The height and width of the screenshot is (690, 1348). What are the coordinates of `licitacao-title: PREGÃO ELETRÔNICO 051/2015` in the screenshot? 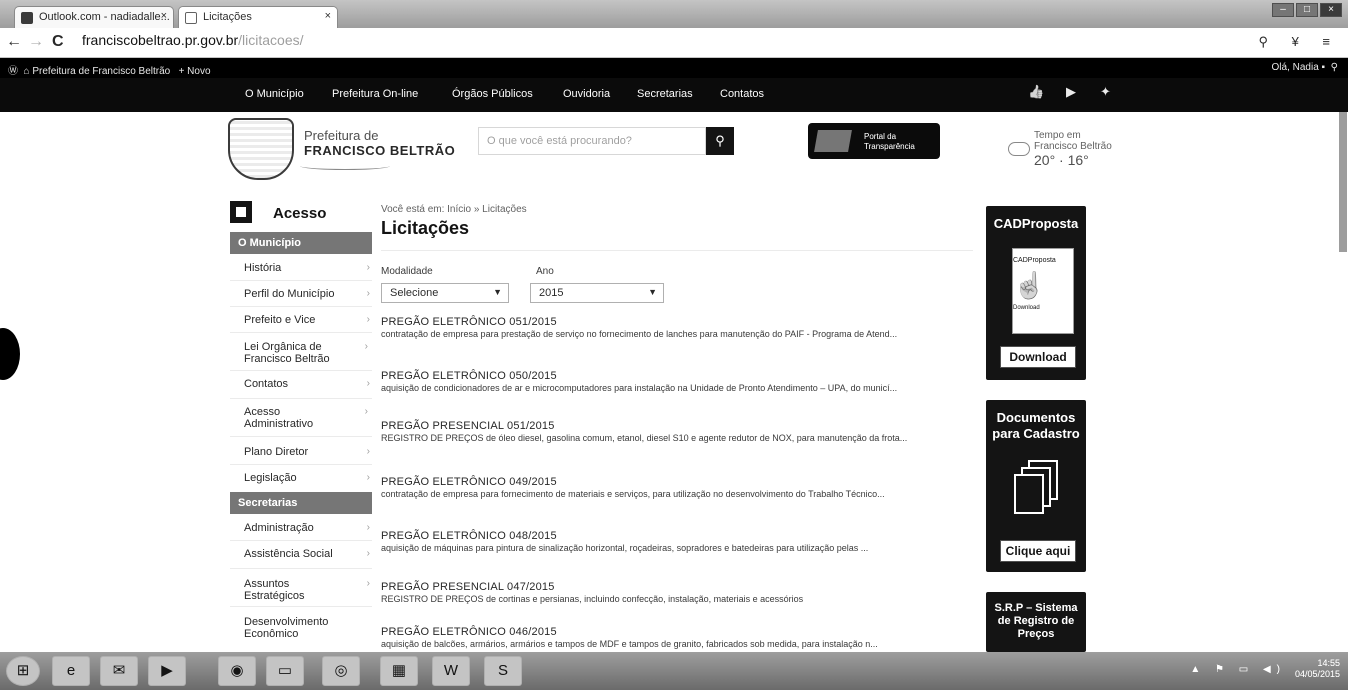 It's located at (469, 322).